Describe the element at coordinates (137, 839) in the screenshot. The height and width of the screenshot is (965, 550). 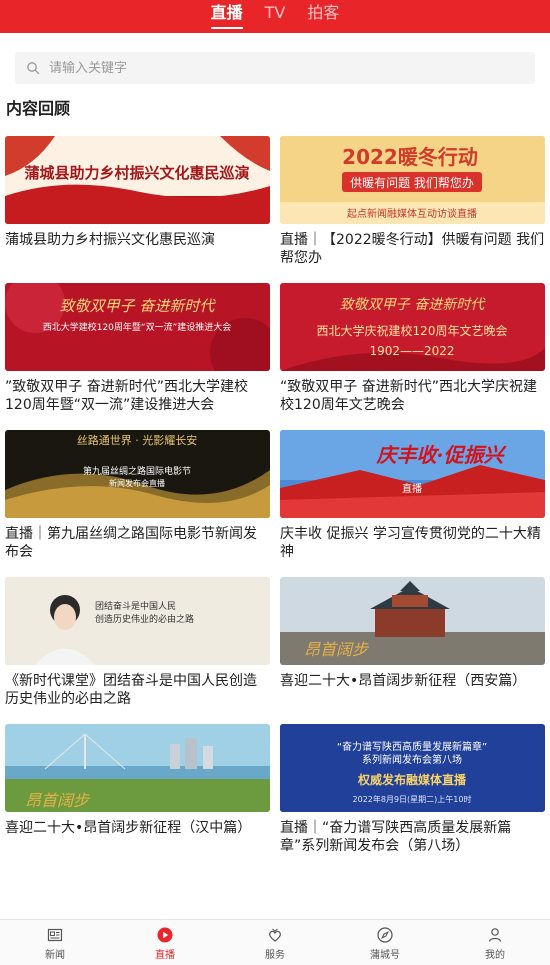
I see `video-caption: 喜迎二十大•昂首阔步新征程（汉中篇）` at that location.